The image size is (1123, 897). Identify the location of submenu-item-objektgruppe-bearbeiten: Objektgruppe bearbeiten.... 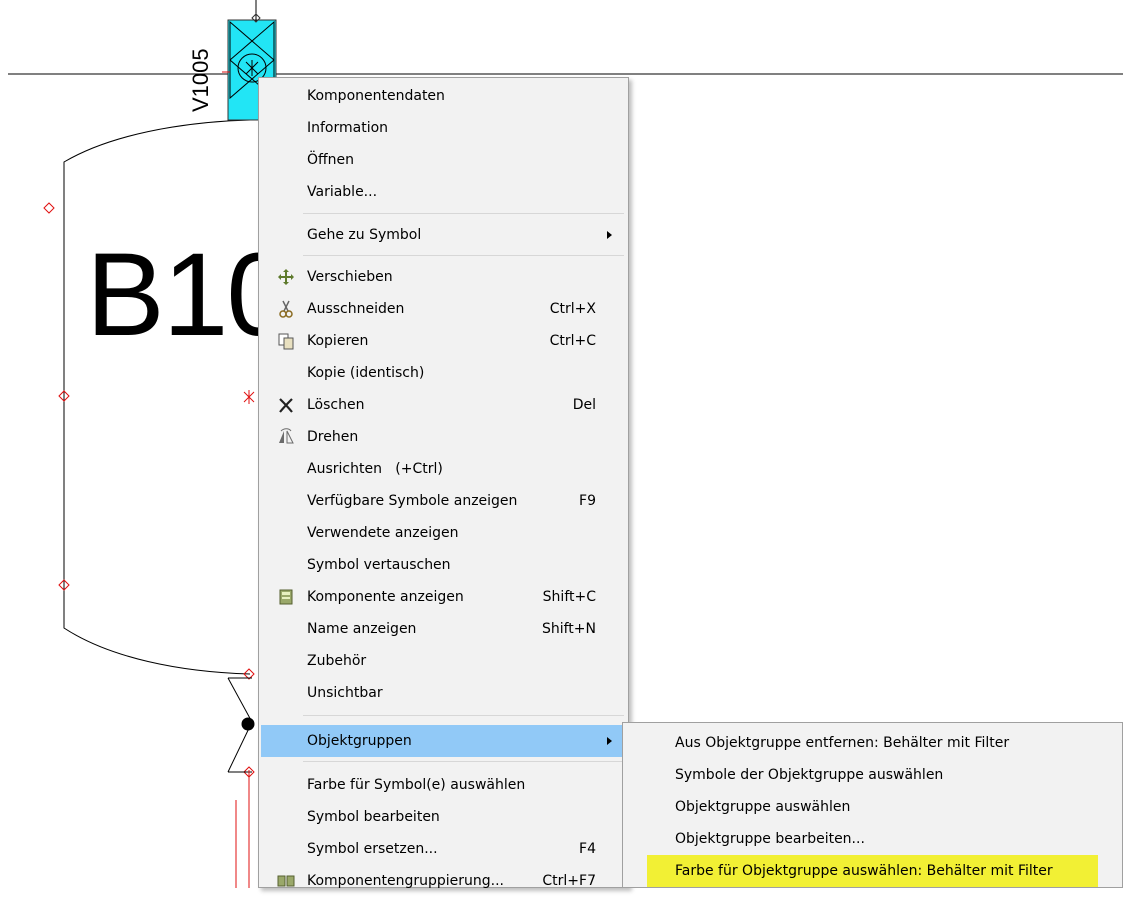
(872, 839).